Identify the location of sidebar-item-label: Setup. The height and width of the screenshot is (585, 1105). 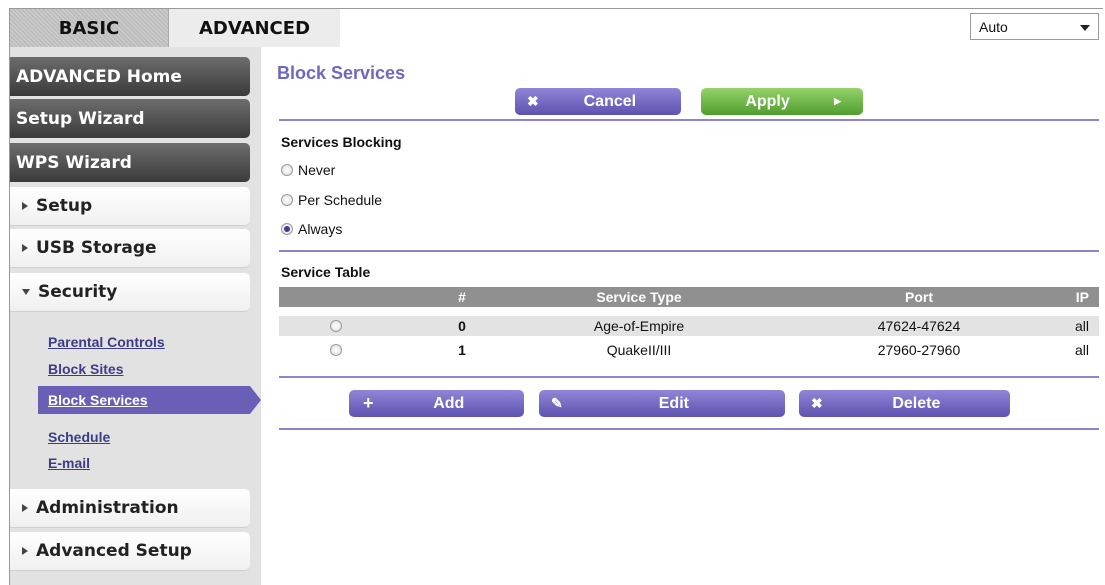
(64, 206).